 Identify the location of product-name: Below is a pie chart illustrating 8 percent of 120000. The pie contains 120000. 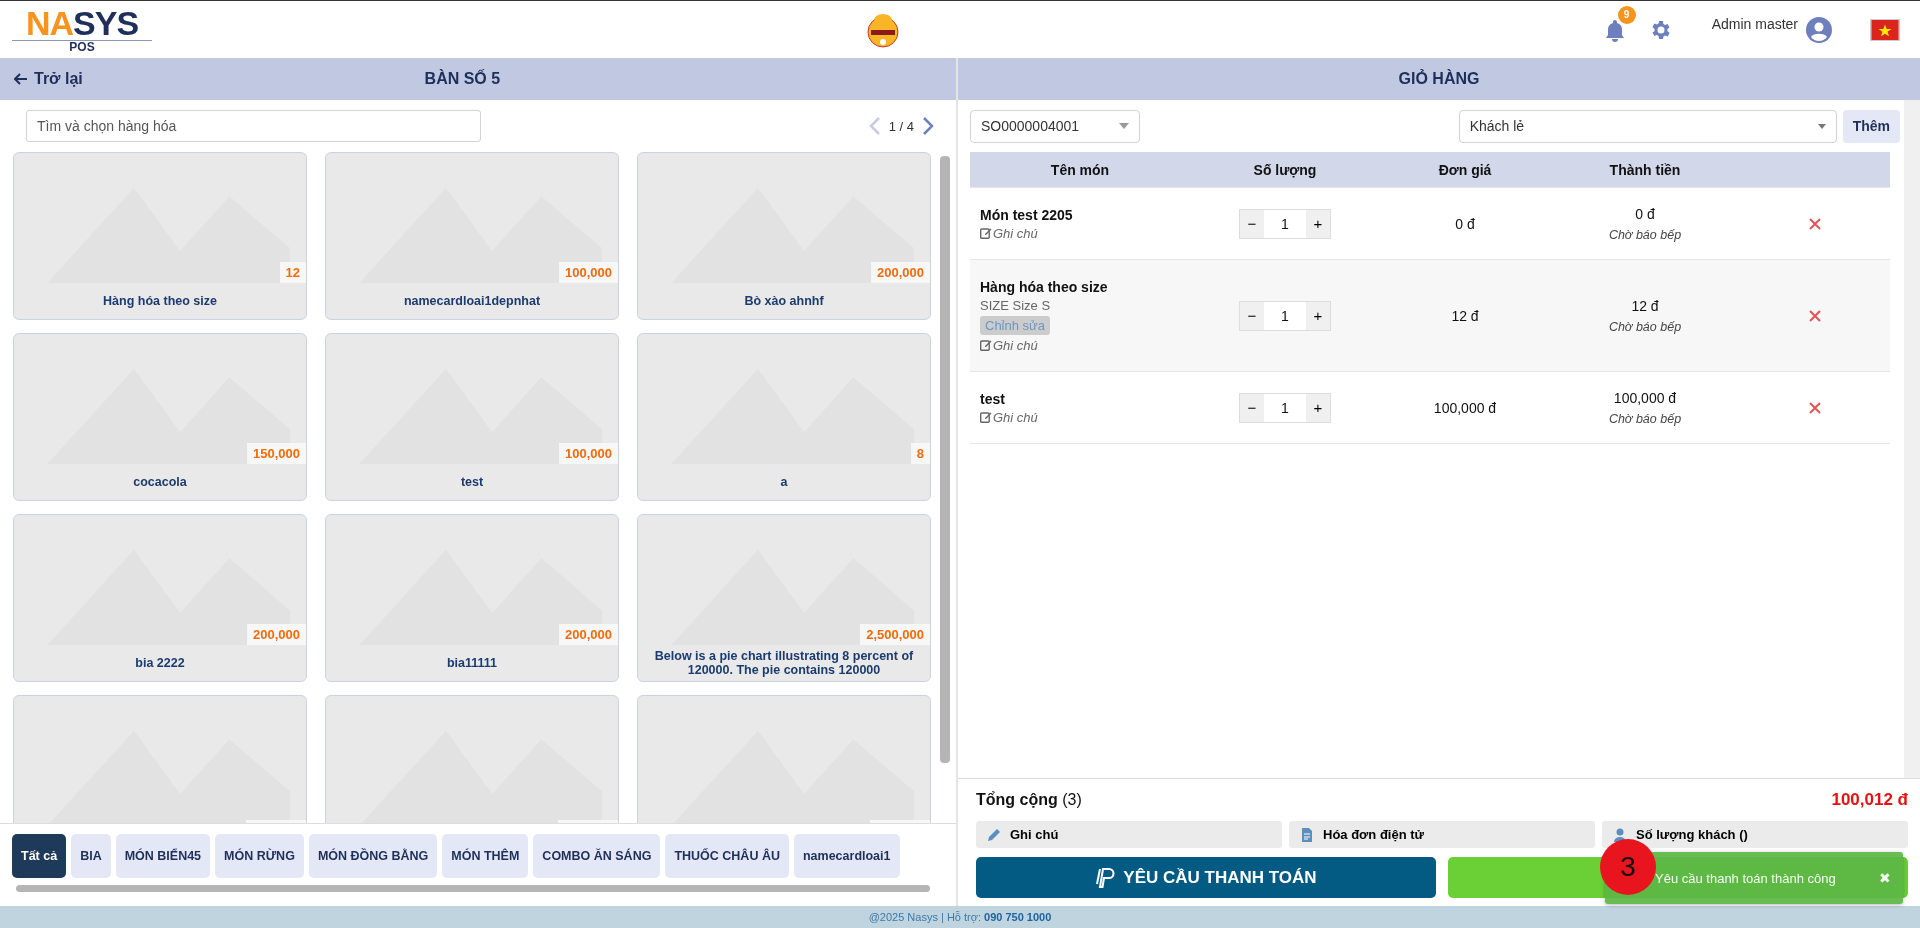
(784, 663).